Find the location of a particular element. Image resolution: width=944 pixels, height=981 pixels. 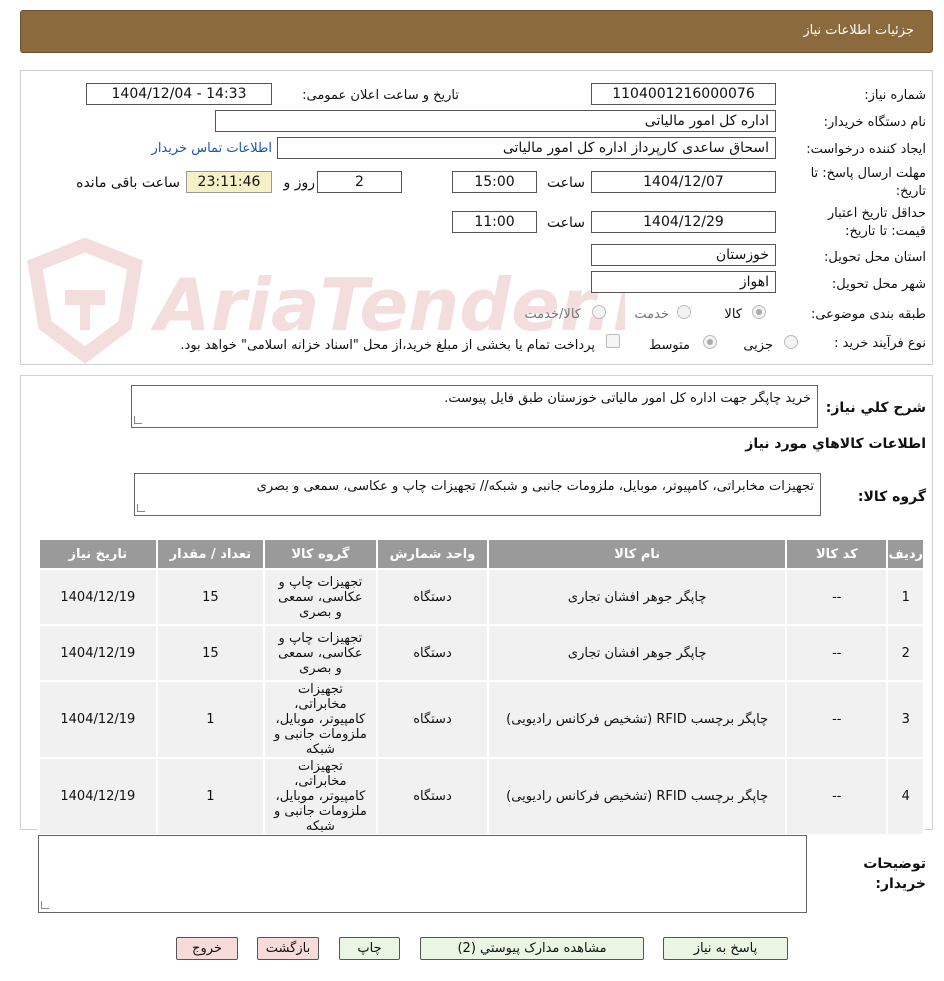

buyer-org-field: اداره کل امور مالیاتی is located at coordinates (495, 121).